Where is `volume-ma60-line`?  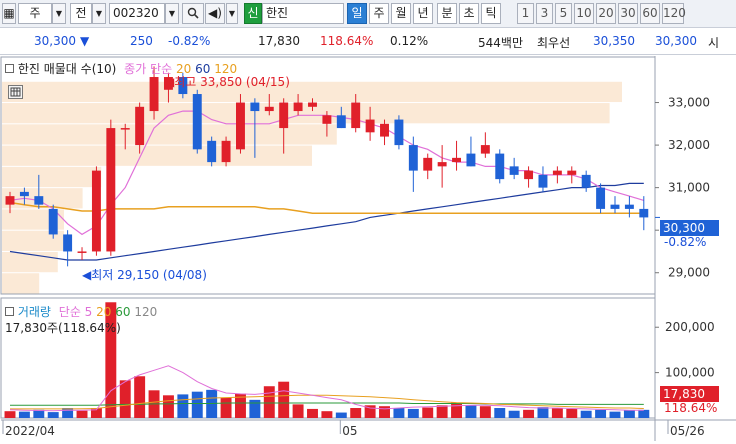 volume-ma60-line is located at coordinates (327, 404).